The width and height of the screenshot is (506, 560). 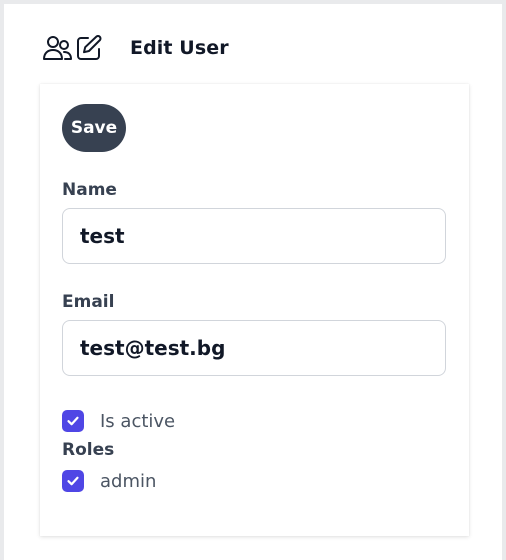 I want to click on is-active-checkbox, so click(x=73, y=421).